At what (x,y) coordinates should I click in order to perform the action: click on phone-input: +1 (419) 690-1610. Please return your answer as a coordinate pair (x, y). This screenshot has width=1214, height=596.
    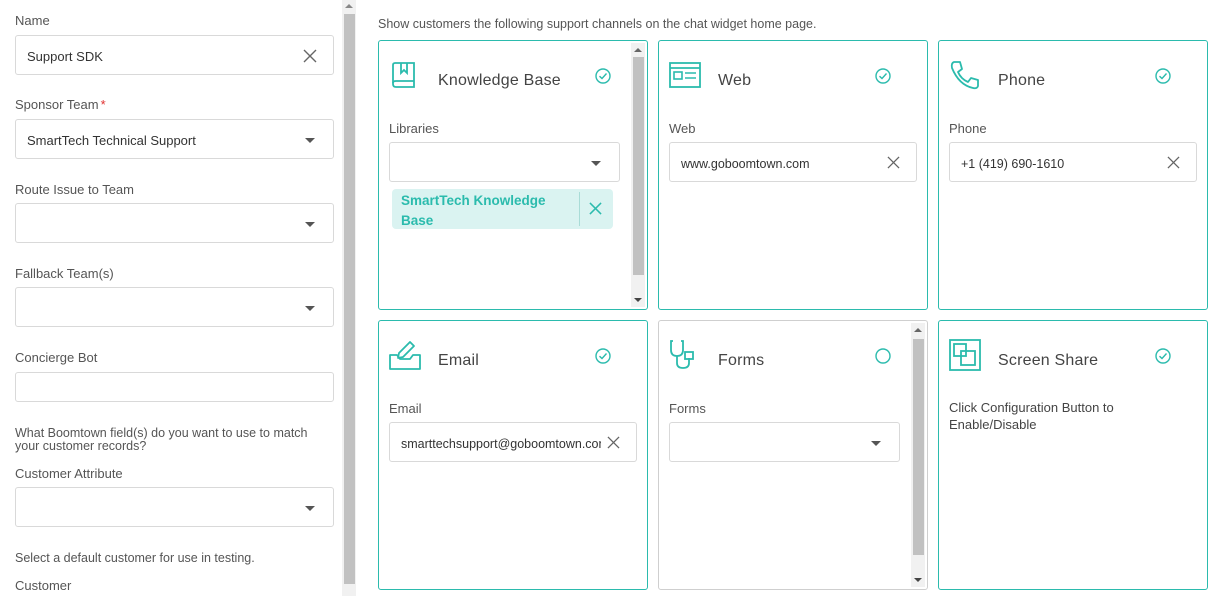
    Looking at the image, I should click on (1073, 162).